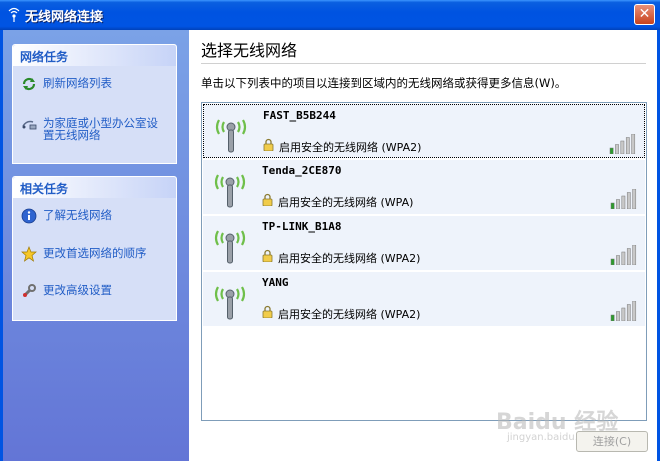 The height and width of the screenshot is (461, 660). I want to click on network-row: YANG 启用安全的无线网络 (WPA2), so click(424, 299).